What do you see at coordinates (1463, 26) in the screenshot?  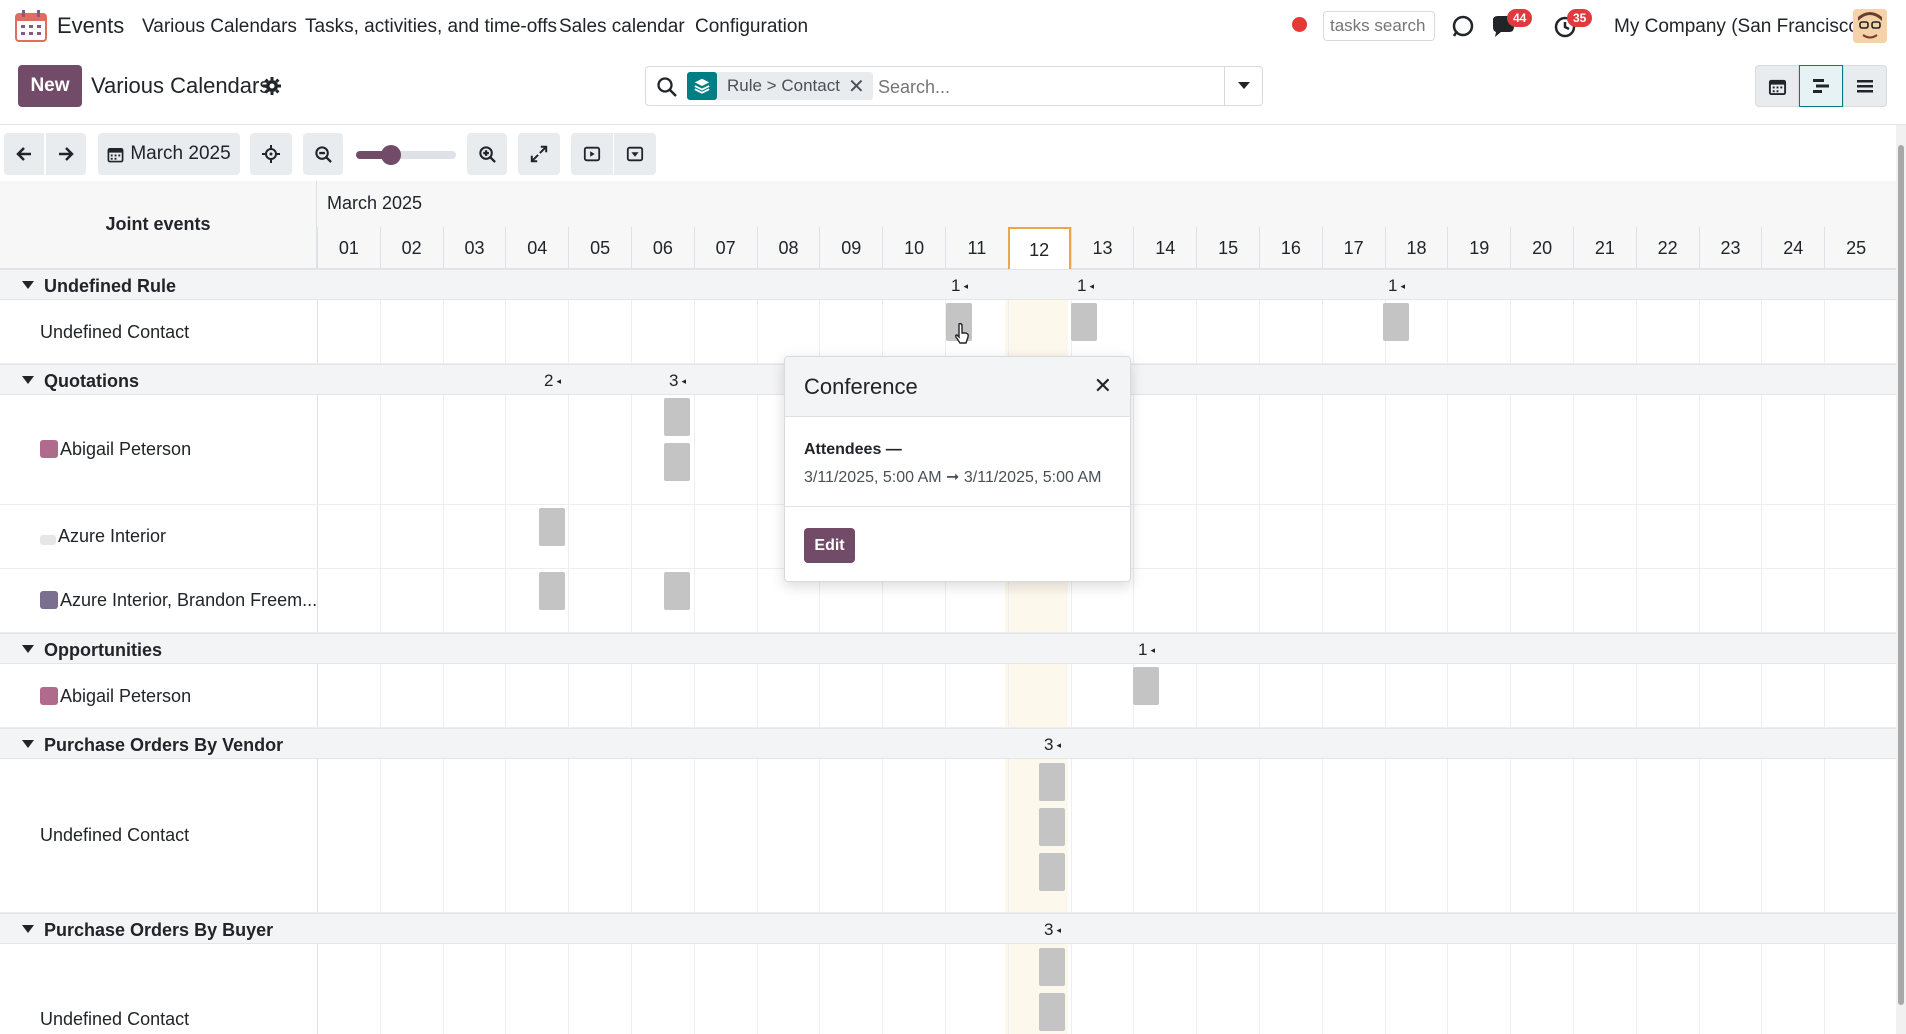 I see `voip-phone-icon` at bounding box center [1463, 26].